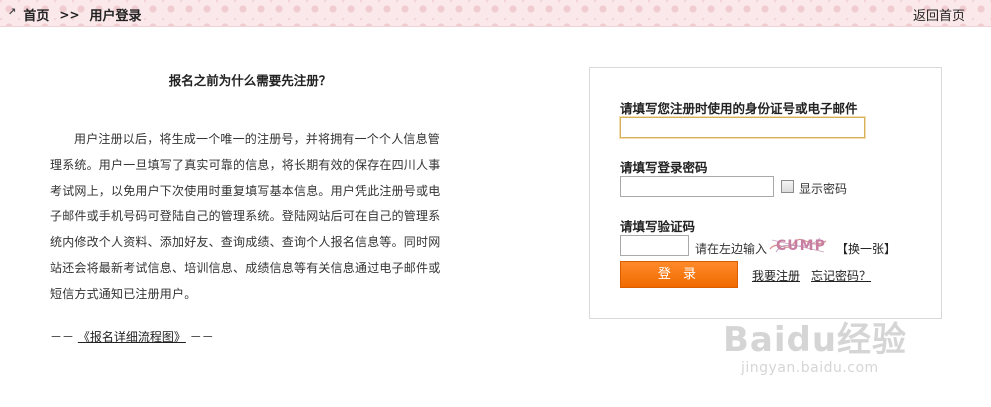 The height and width of the screenshot is (407, 991). What do you see at coordinates (787, 186) in the screenshot?
I see `show-password-checkbox` at bounding box center [787, 186].